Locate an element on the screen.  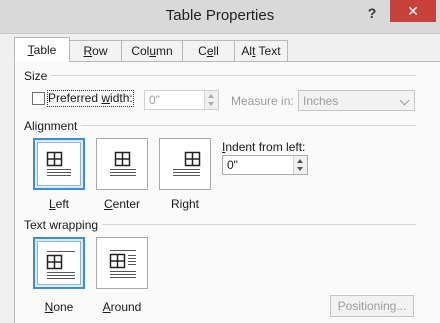
section-alignment: Alignment is located at coordinates (53, 126).